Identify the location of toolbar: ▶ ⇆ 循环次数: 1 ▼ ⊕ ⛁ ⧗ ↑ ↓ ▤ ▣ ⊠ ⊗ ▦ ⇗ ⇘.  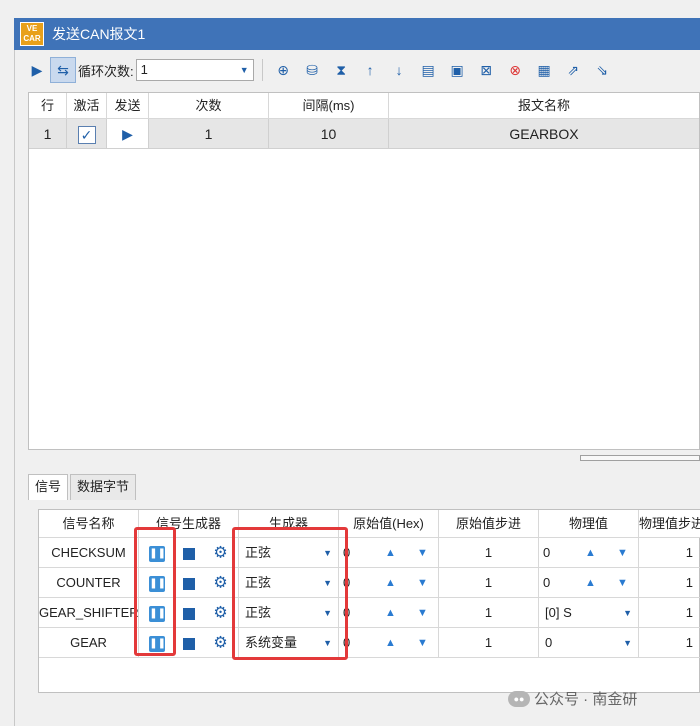
(319, 70).